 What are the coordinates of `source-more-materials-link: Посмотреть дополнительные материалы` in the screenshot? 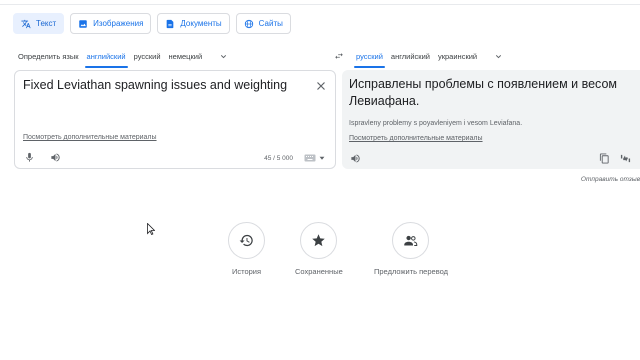 It's located at (90, 137).